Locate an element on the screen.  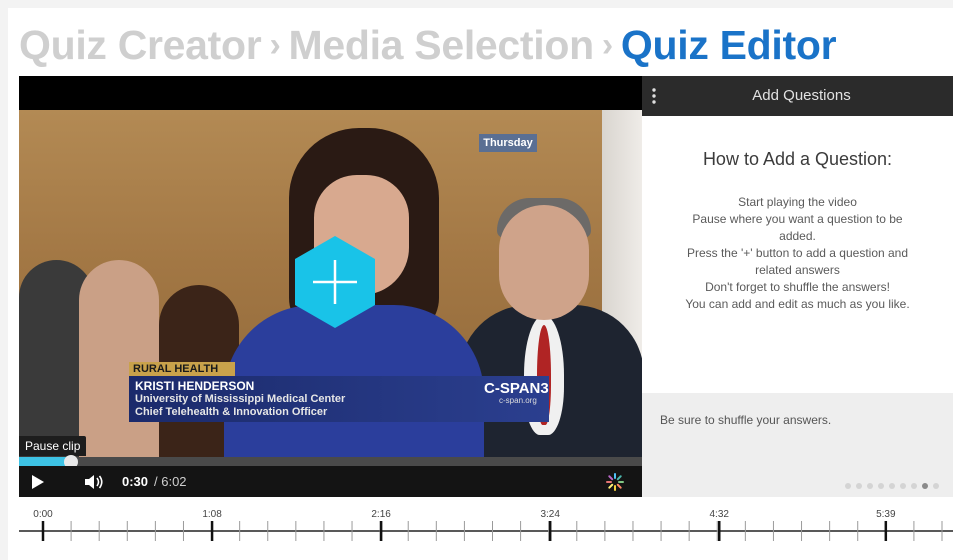
play-icon is located at coordinates (38, 482).